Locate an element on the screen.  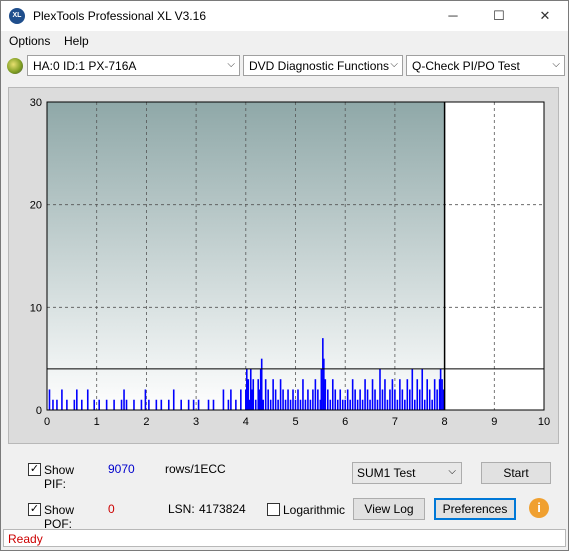
close-button: ✕ is located at coordinates (545, 16).